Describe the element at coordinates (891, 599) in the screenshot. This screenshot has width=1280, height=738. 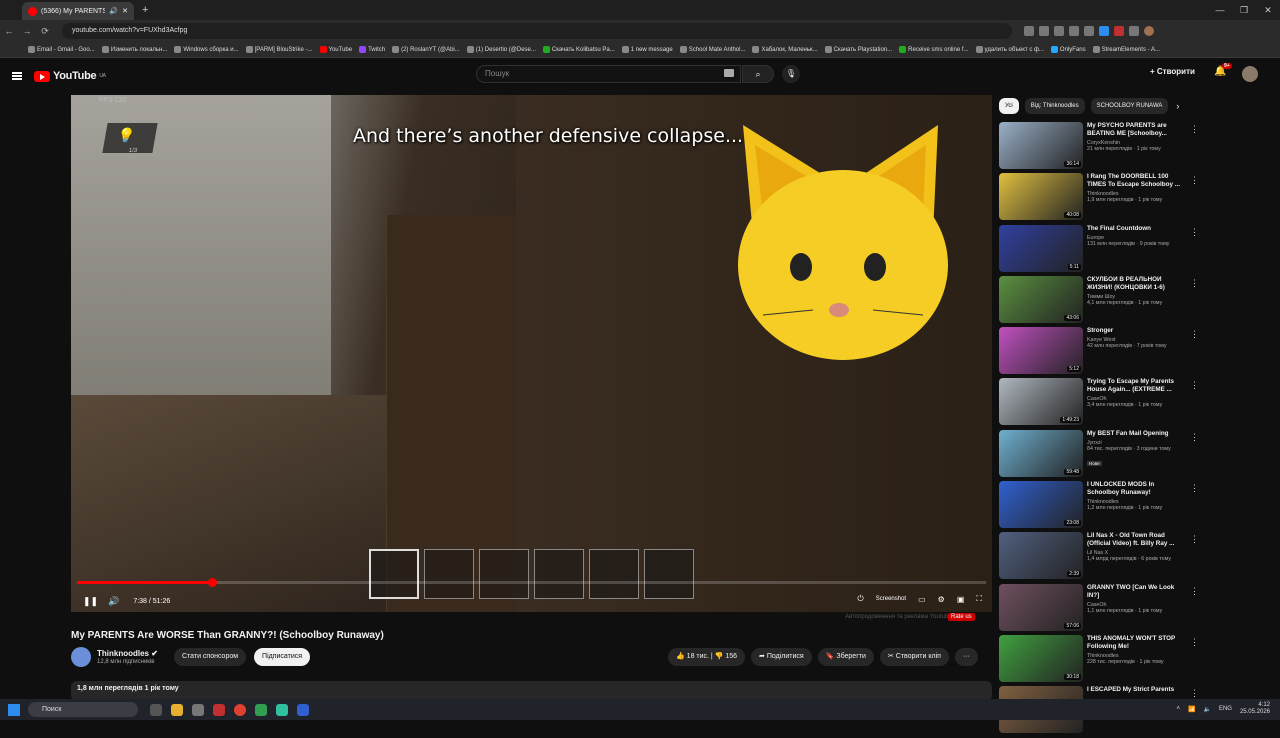
I see `screenshot-button: Screenshot` at that location.